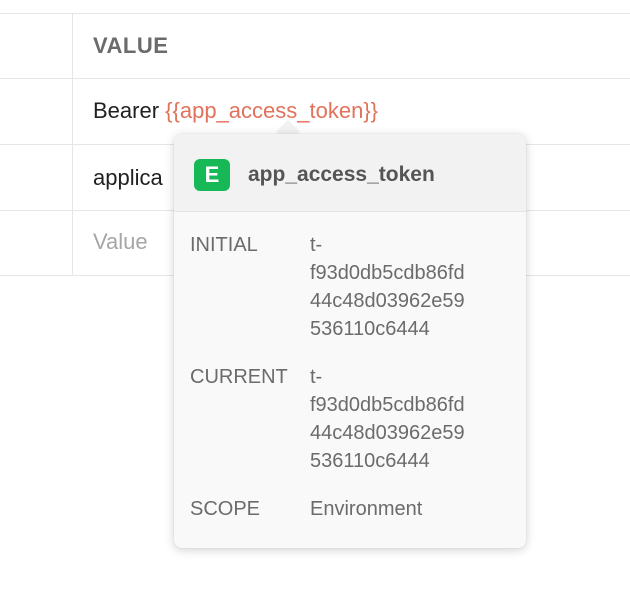  I want to click on column-divider, so click(72, 144).